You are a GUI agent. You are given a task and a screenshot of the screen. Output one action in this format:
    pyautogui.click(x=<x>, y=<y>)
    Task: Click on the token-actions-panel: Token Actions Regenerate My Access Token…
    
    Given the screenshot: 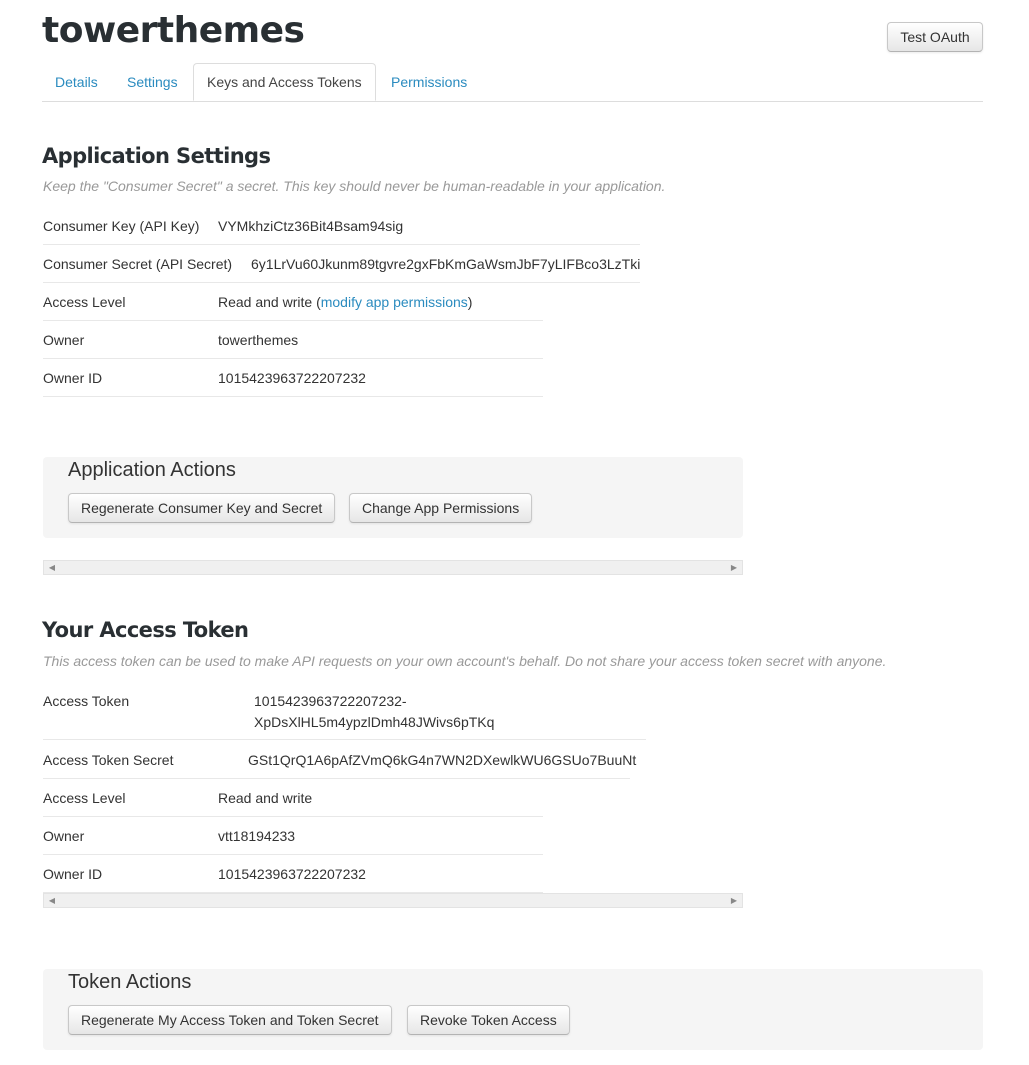 What is the action you would take?
    pyautogui.click(x=513, y=1009)
    